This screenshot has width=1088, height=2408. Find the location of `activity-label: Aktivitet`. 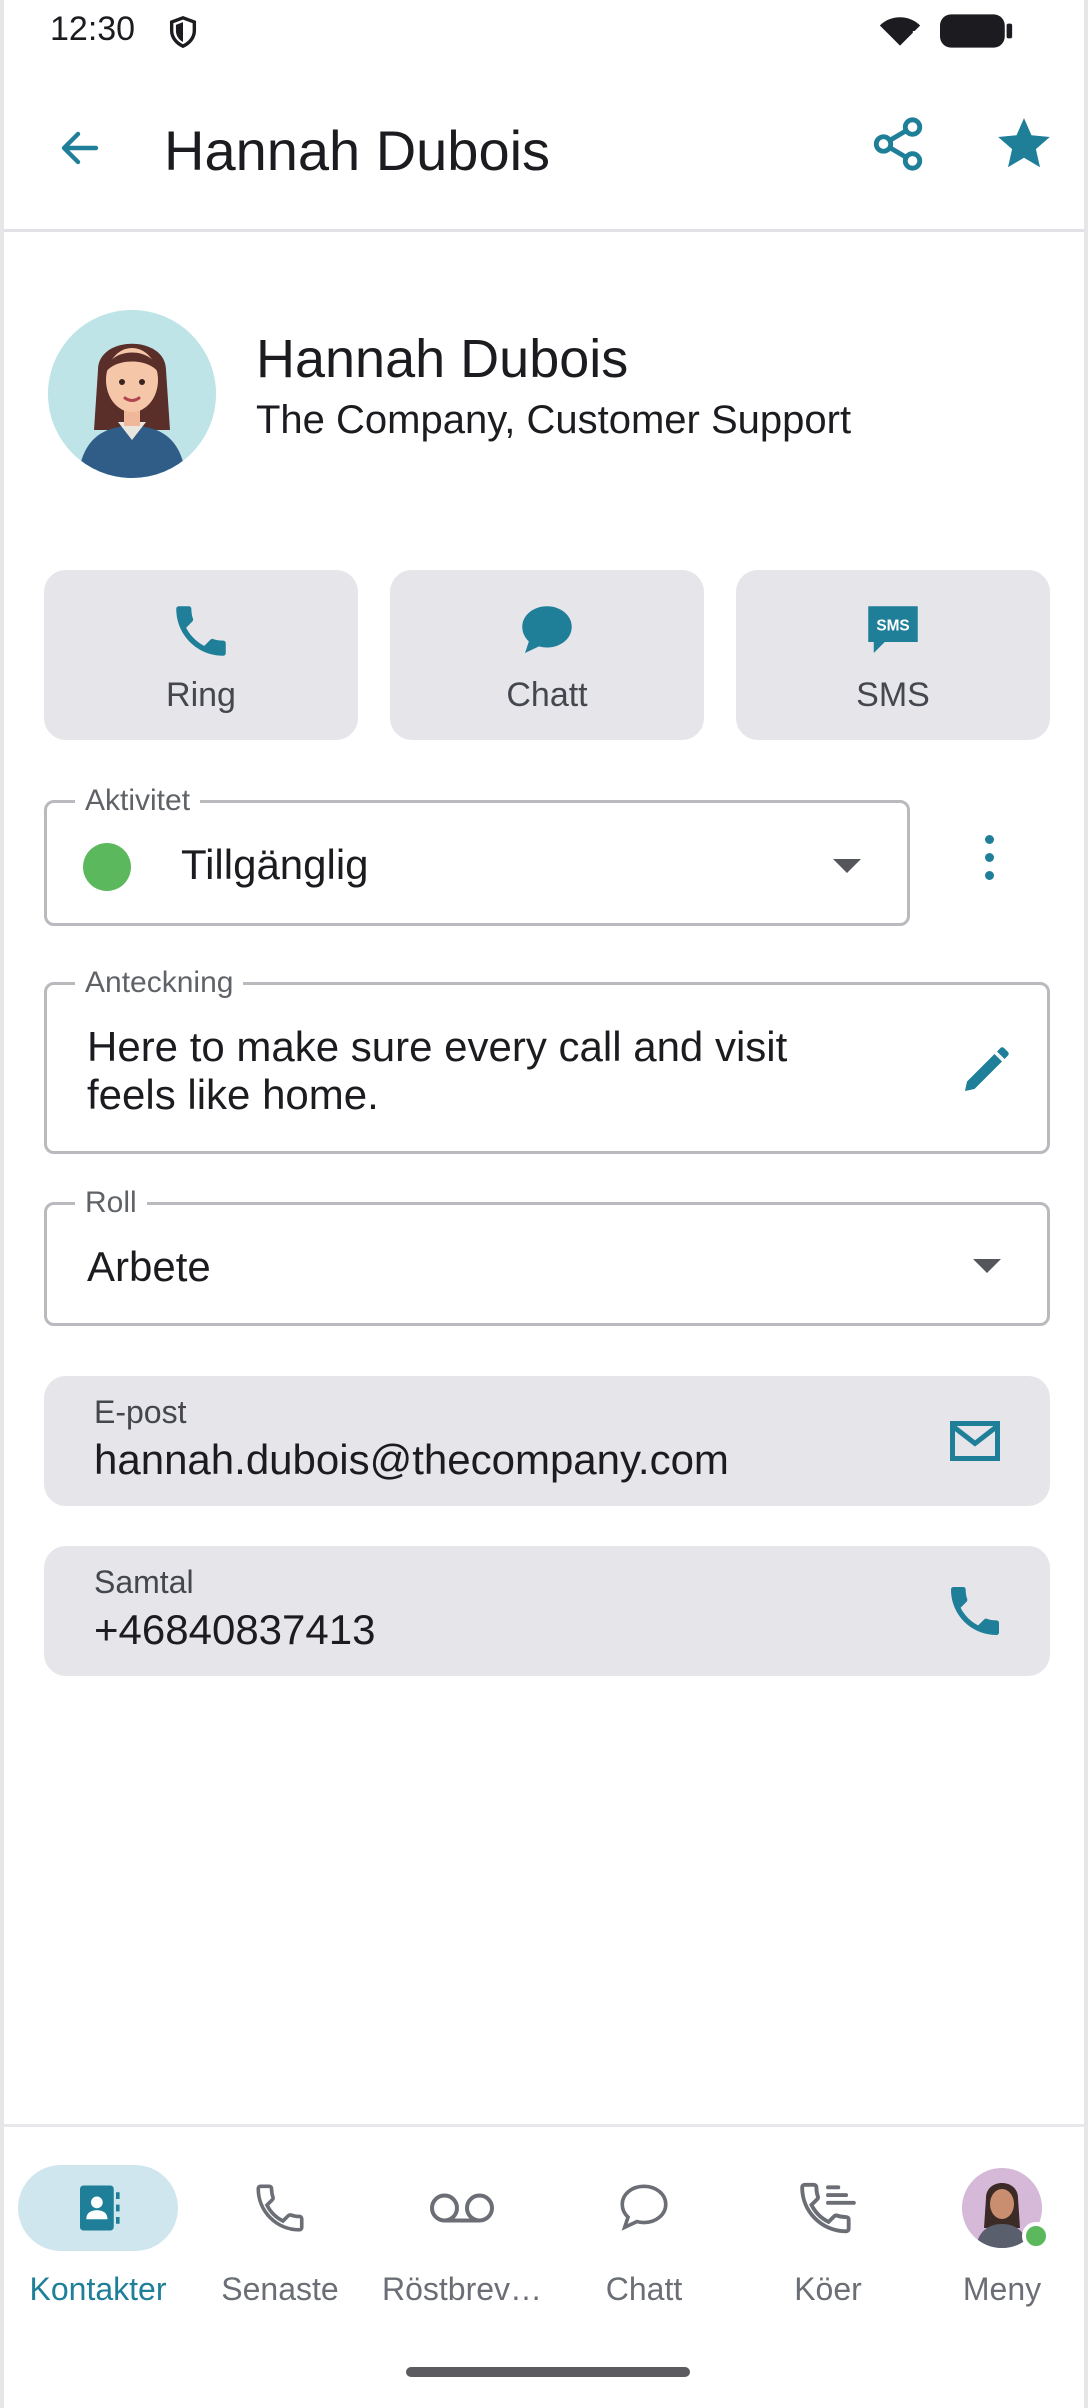

activity-label: Aktivitet is located at coordinates (138, 801).